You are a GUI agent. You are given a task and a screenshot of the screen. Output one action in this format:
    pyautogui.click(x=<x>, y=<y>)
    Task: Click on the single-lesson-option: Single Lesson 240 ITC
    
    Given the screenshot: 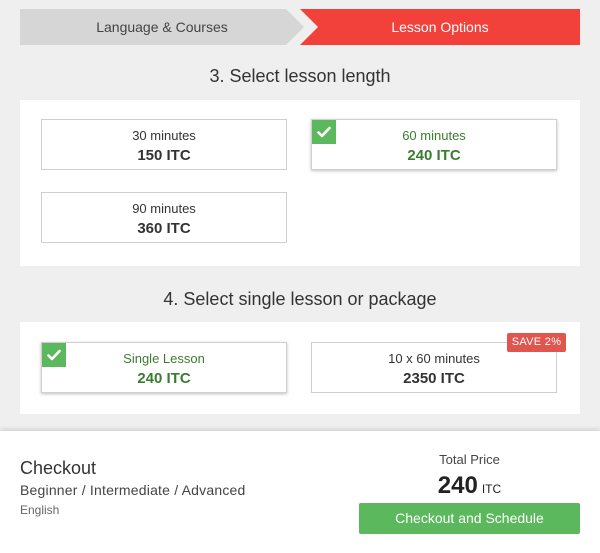 What is the action you would take?
    pyautogui.click(x=164, y=367)
    